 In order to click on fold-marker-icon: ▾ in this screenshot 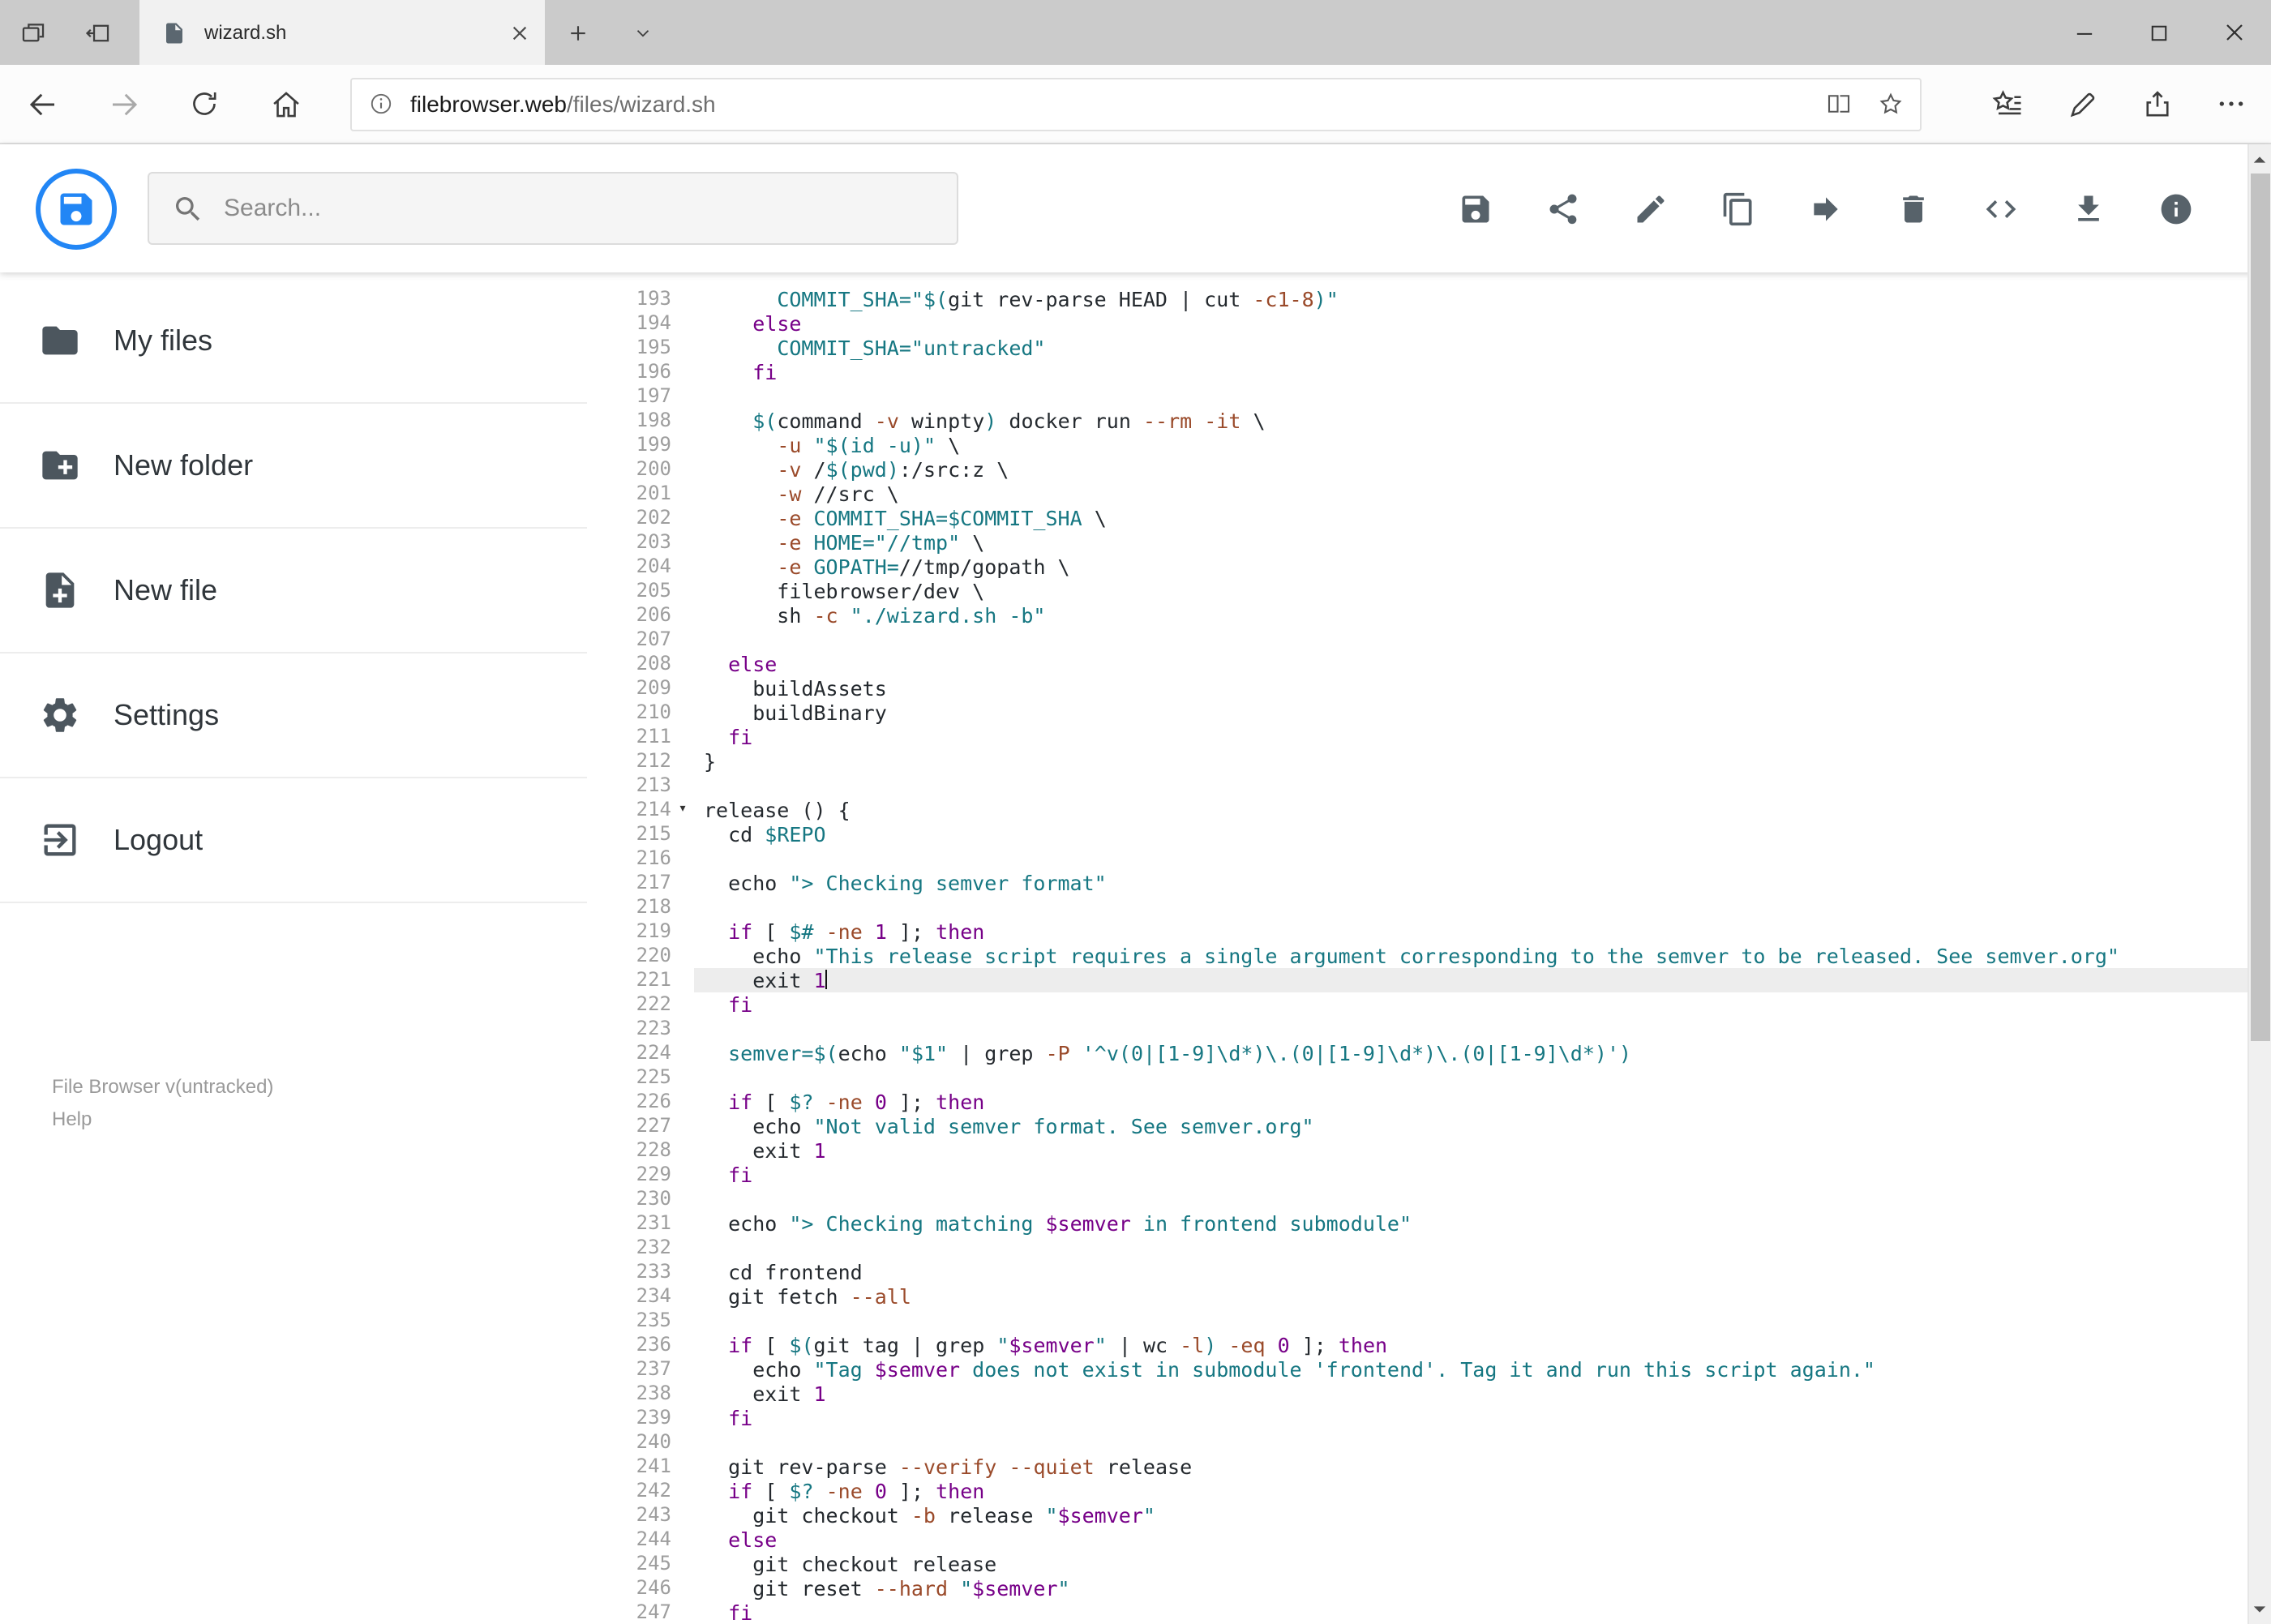, I will do `click(682, 810)`.